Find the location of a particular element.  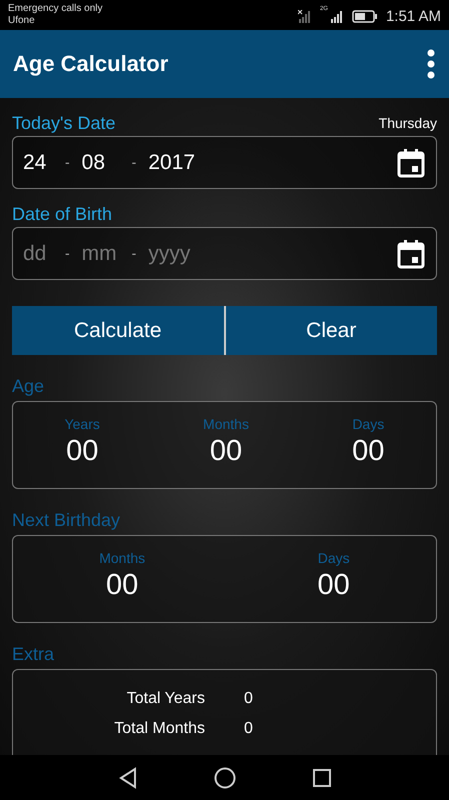

field-label: Today's Date is located at coordinates (64, 123).